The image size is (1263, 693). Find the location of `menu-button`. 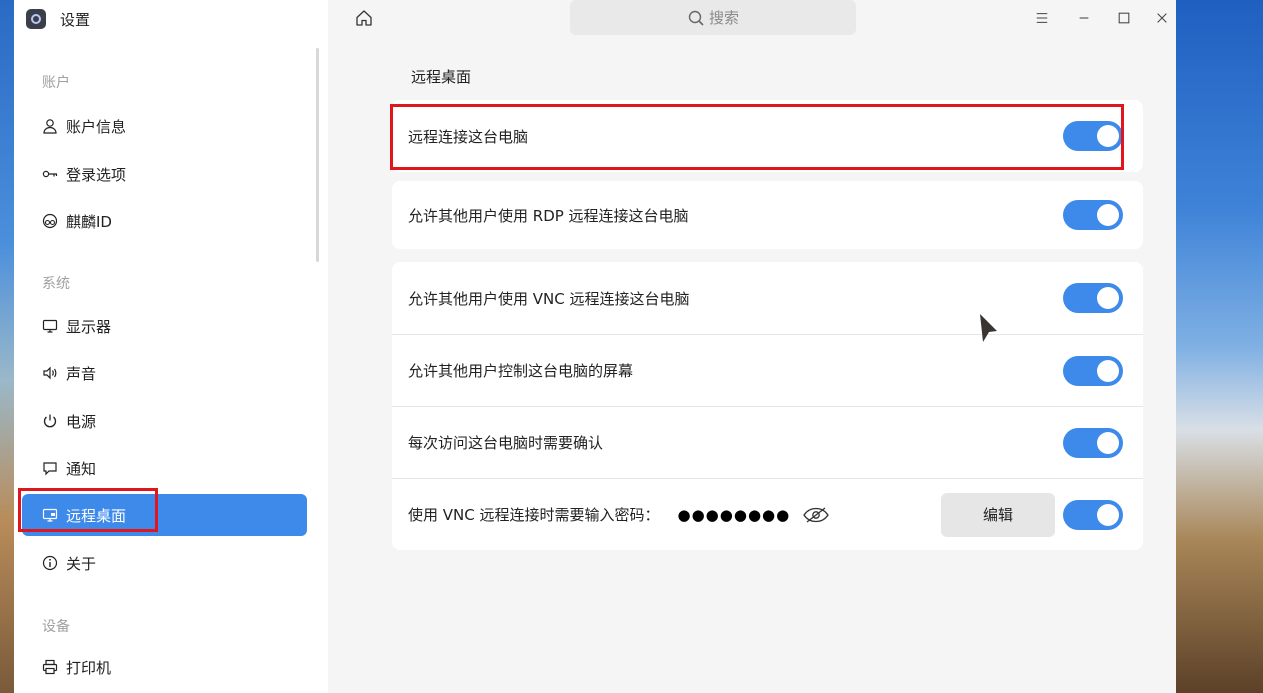

menu-button is located at coordinates (1042, 18).